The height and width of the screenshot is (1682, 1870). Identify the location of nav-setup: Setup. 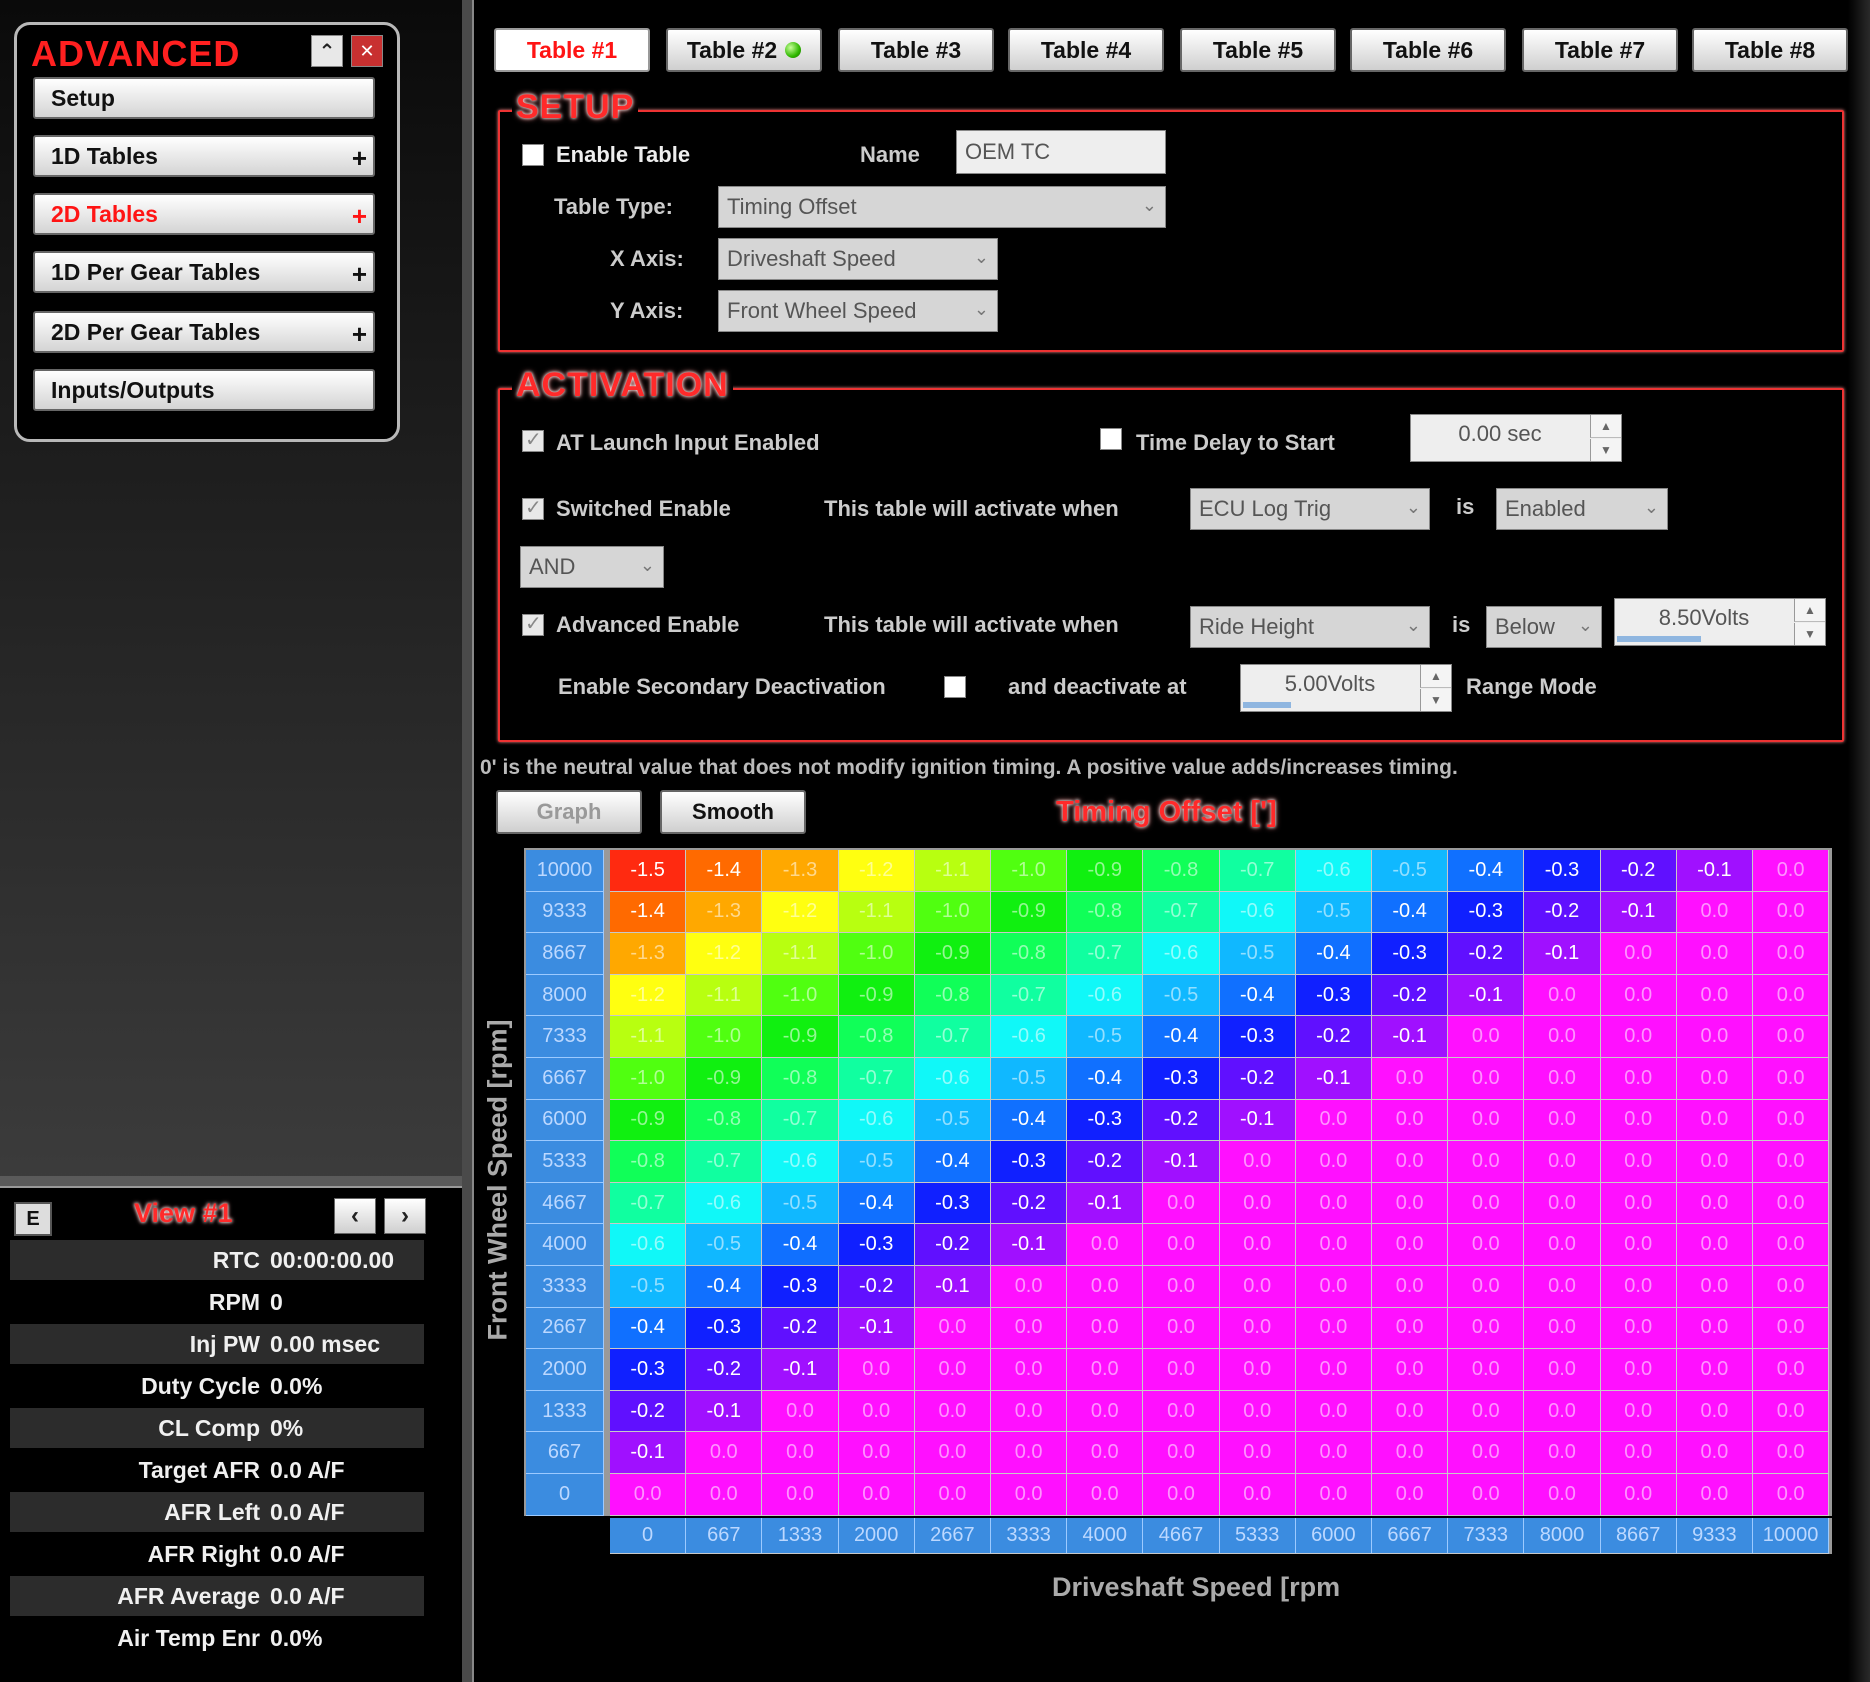
(204, 98).